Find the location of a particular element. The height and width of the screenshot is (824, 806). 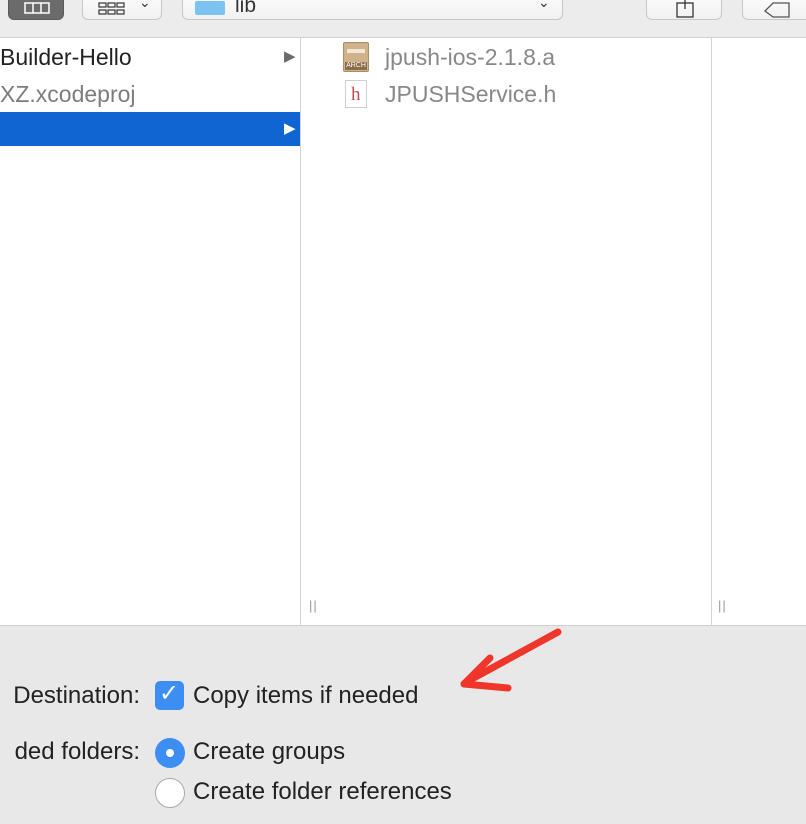

radio-dot is located at coordinates (170, 753).